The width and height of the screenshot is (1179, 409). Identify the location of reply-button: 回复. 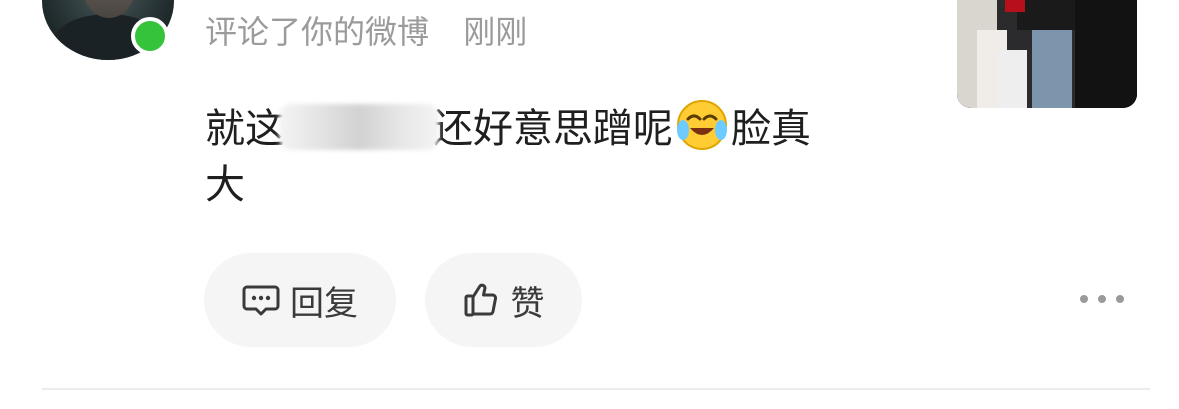
(300, 300).